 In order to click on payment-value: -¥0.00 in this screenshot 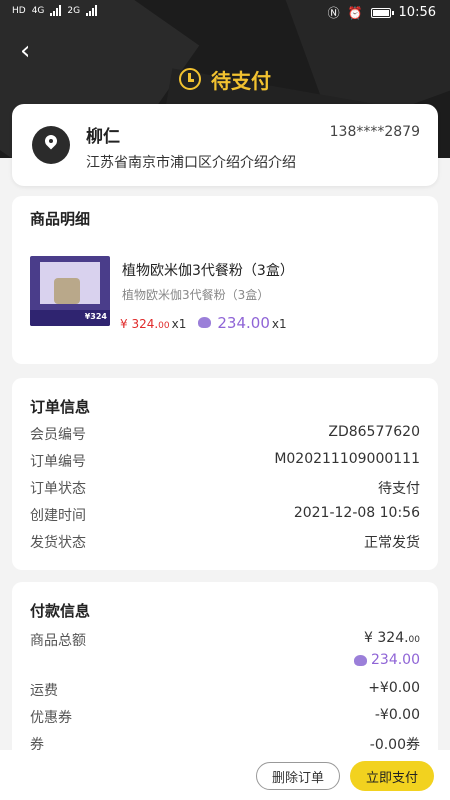, I will do `click(397, 715)`.